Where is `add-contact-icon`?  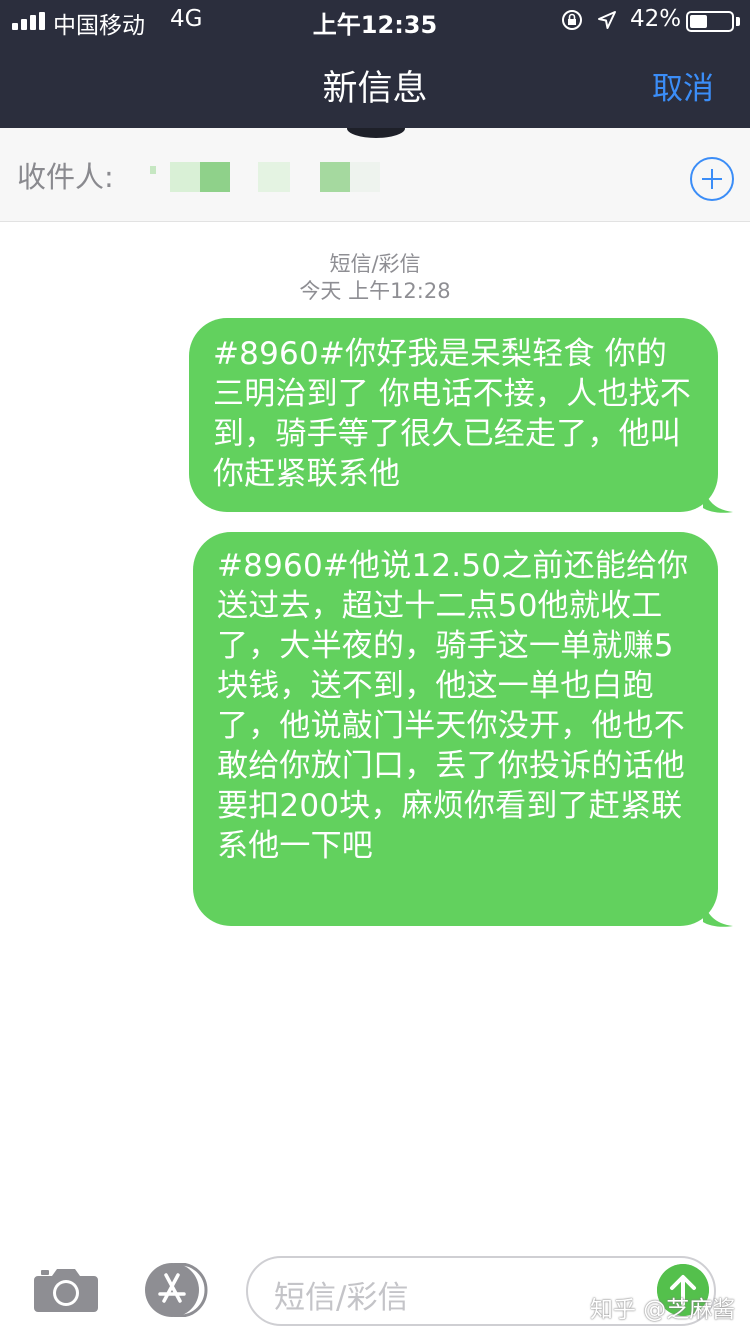
add-contact-icon is located at coordinates (712, 179).